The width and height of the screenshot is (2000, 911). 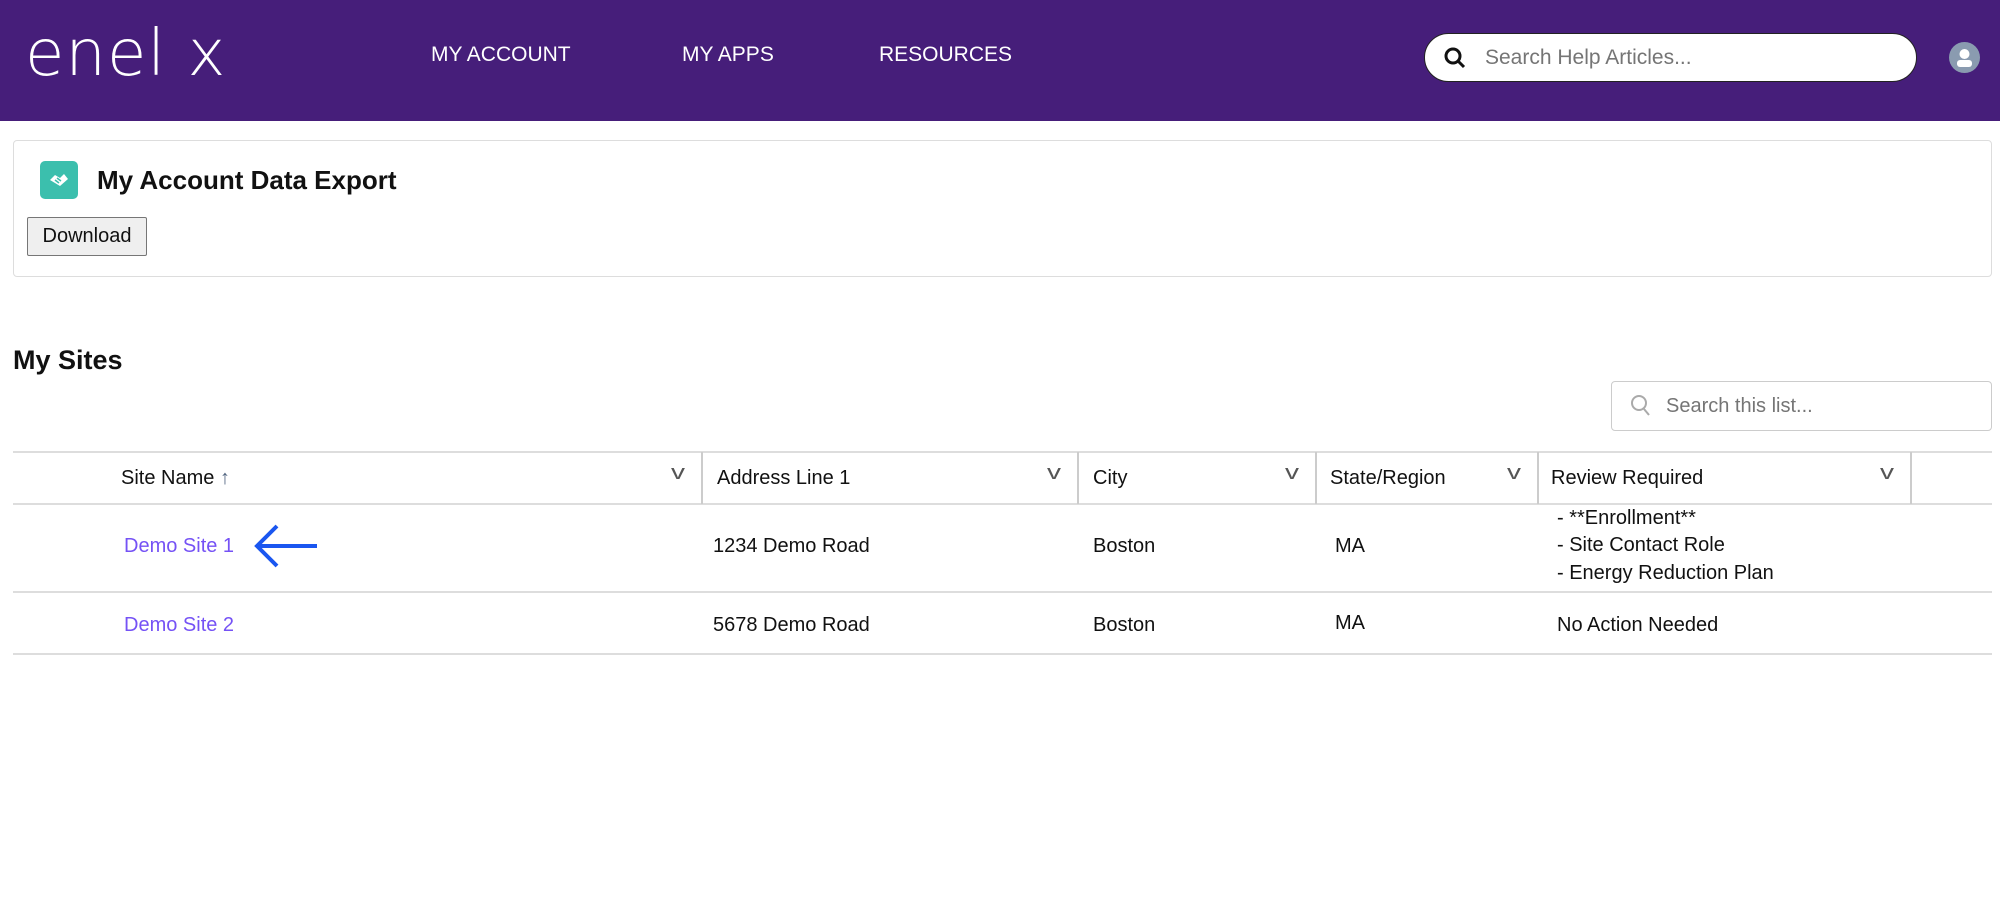 What do you see at coordinates (1388, 478) in the screenshot?
I see `column-header-state: State/Region` at bounding box center [1388, 478].